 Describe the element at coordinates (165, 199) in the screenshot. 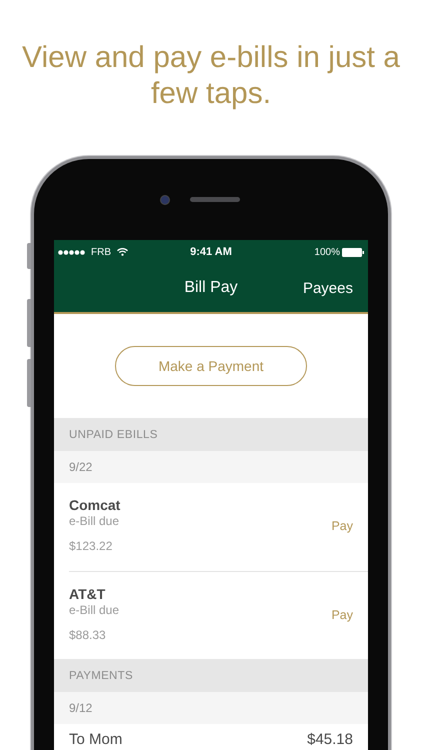

I see `camera-icon` at that location.